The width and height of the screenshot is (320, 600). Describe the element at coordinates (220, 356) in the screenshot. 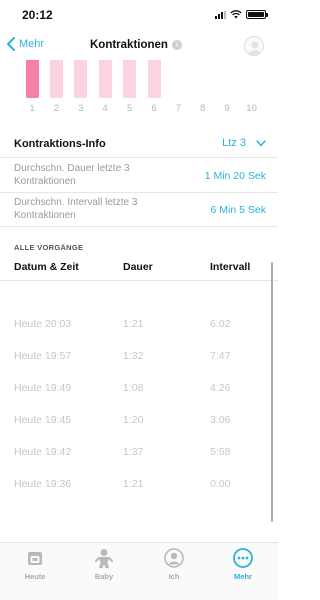

I see `row-interval: 7:47` at that location.